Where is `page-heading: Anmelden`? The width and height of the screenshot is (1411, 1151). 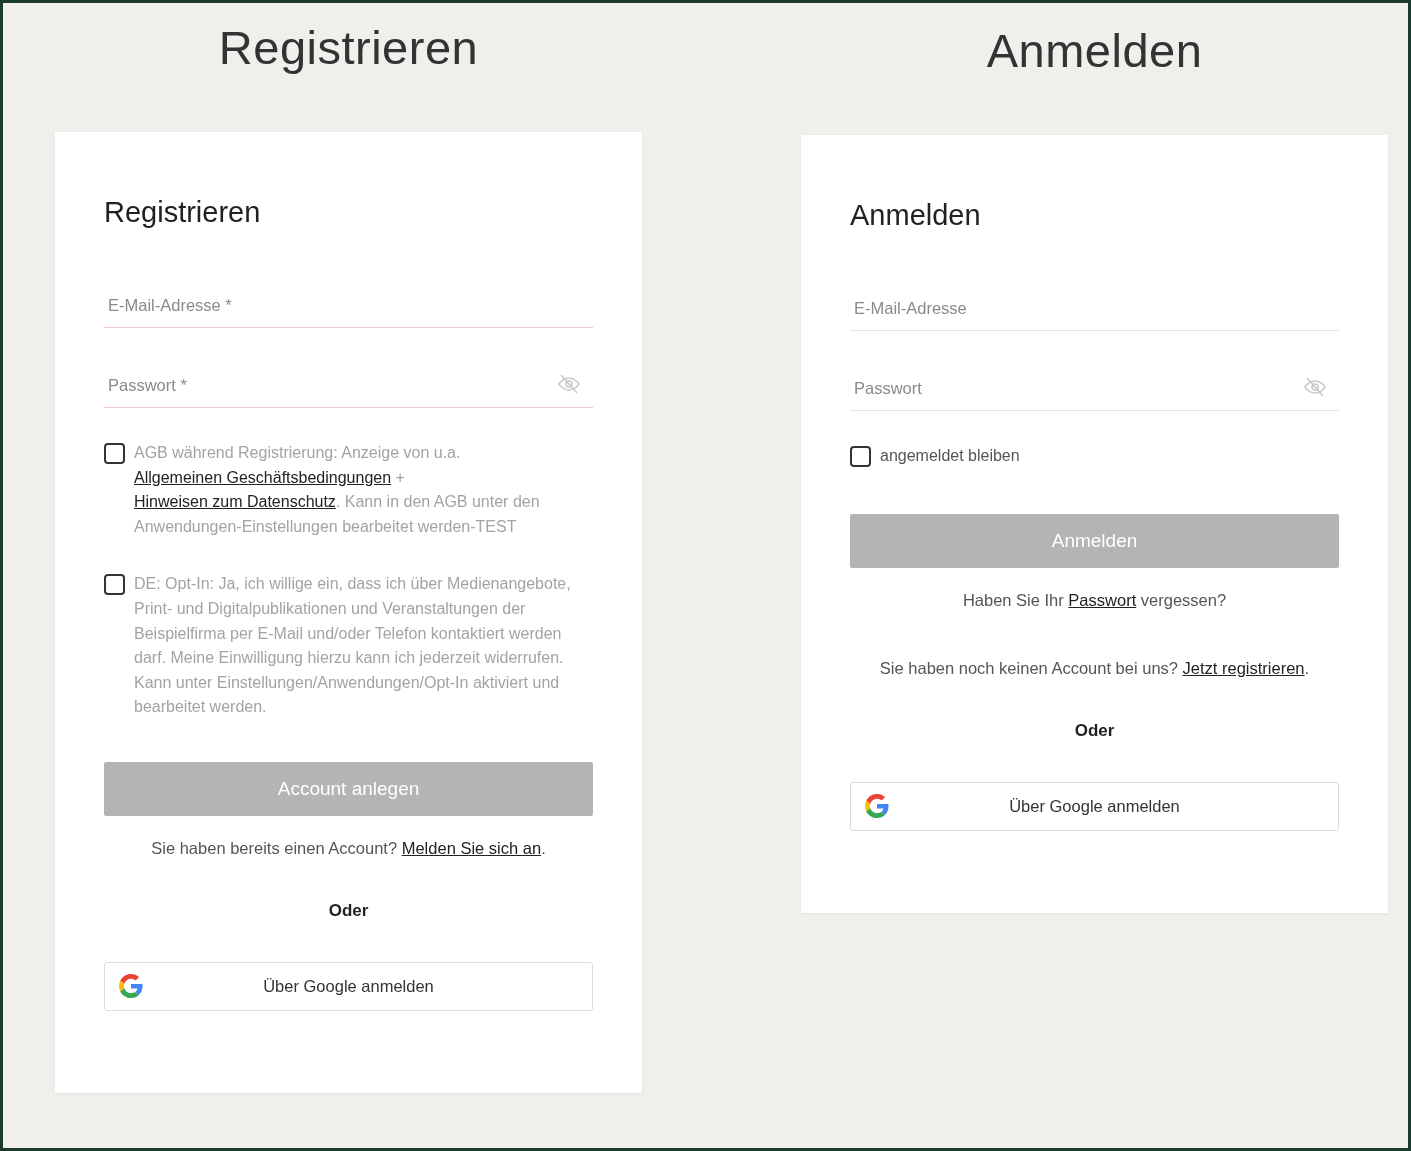 page-heading: Anmelden is located at coordinates (1094, 51).